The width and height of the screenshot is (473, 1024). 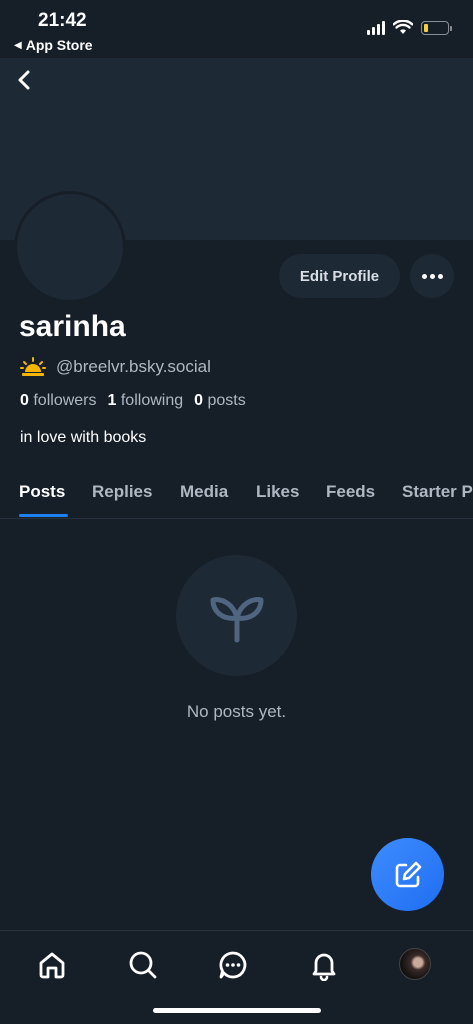 What do you see at coordinates (70, 247) in the screenshot?
I see `profile-avatar` at bounding box center [70, 247].